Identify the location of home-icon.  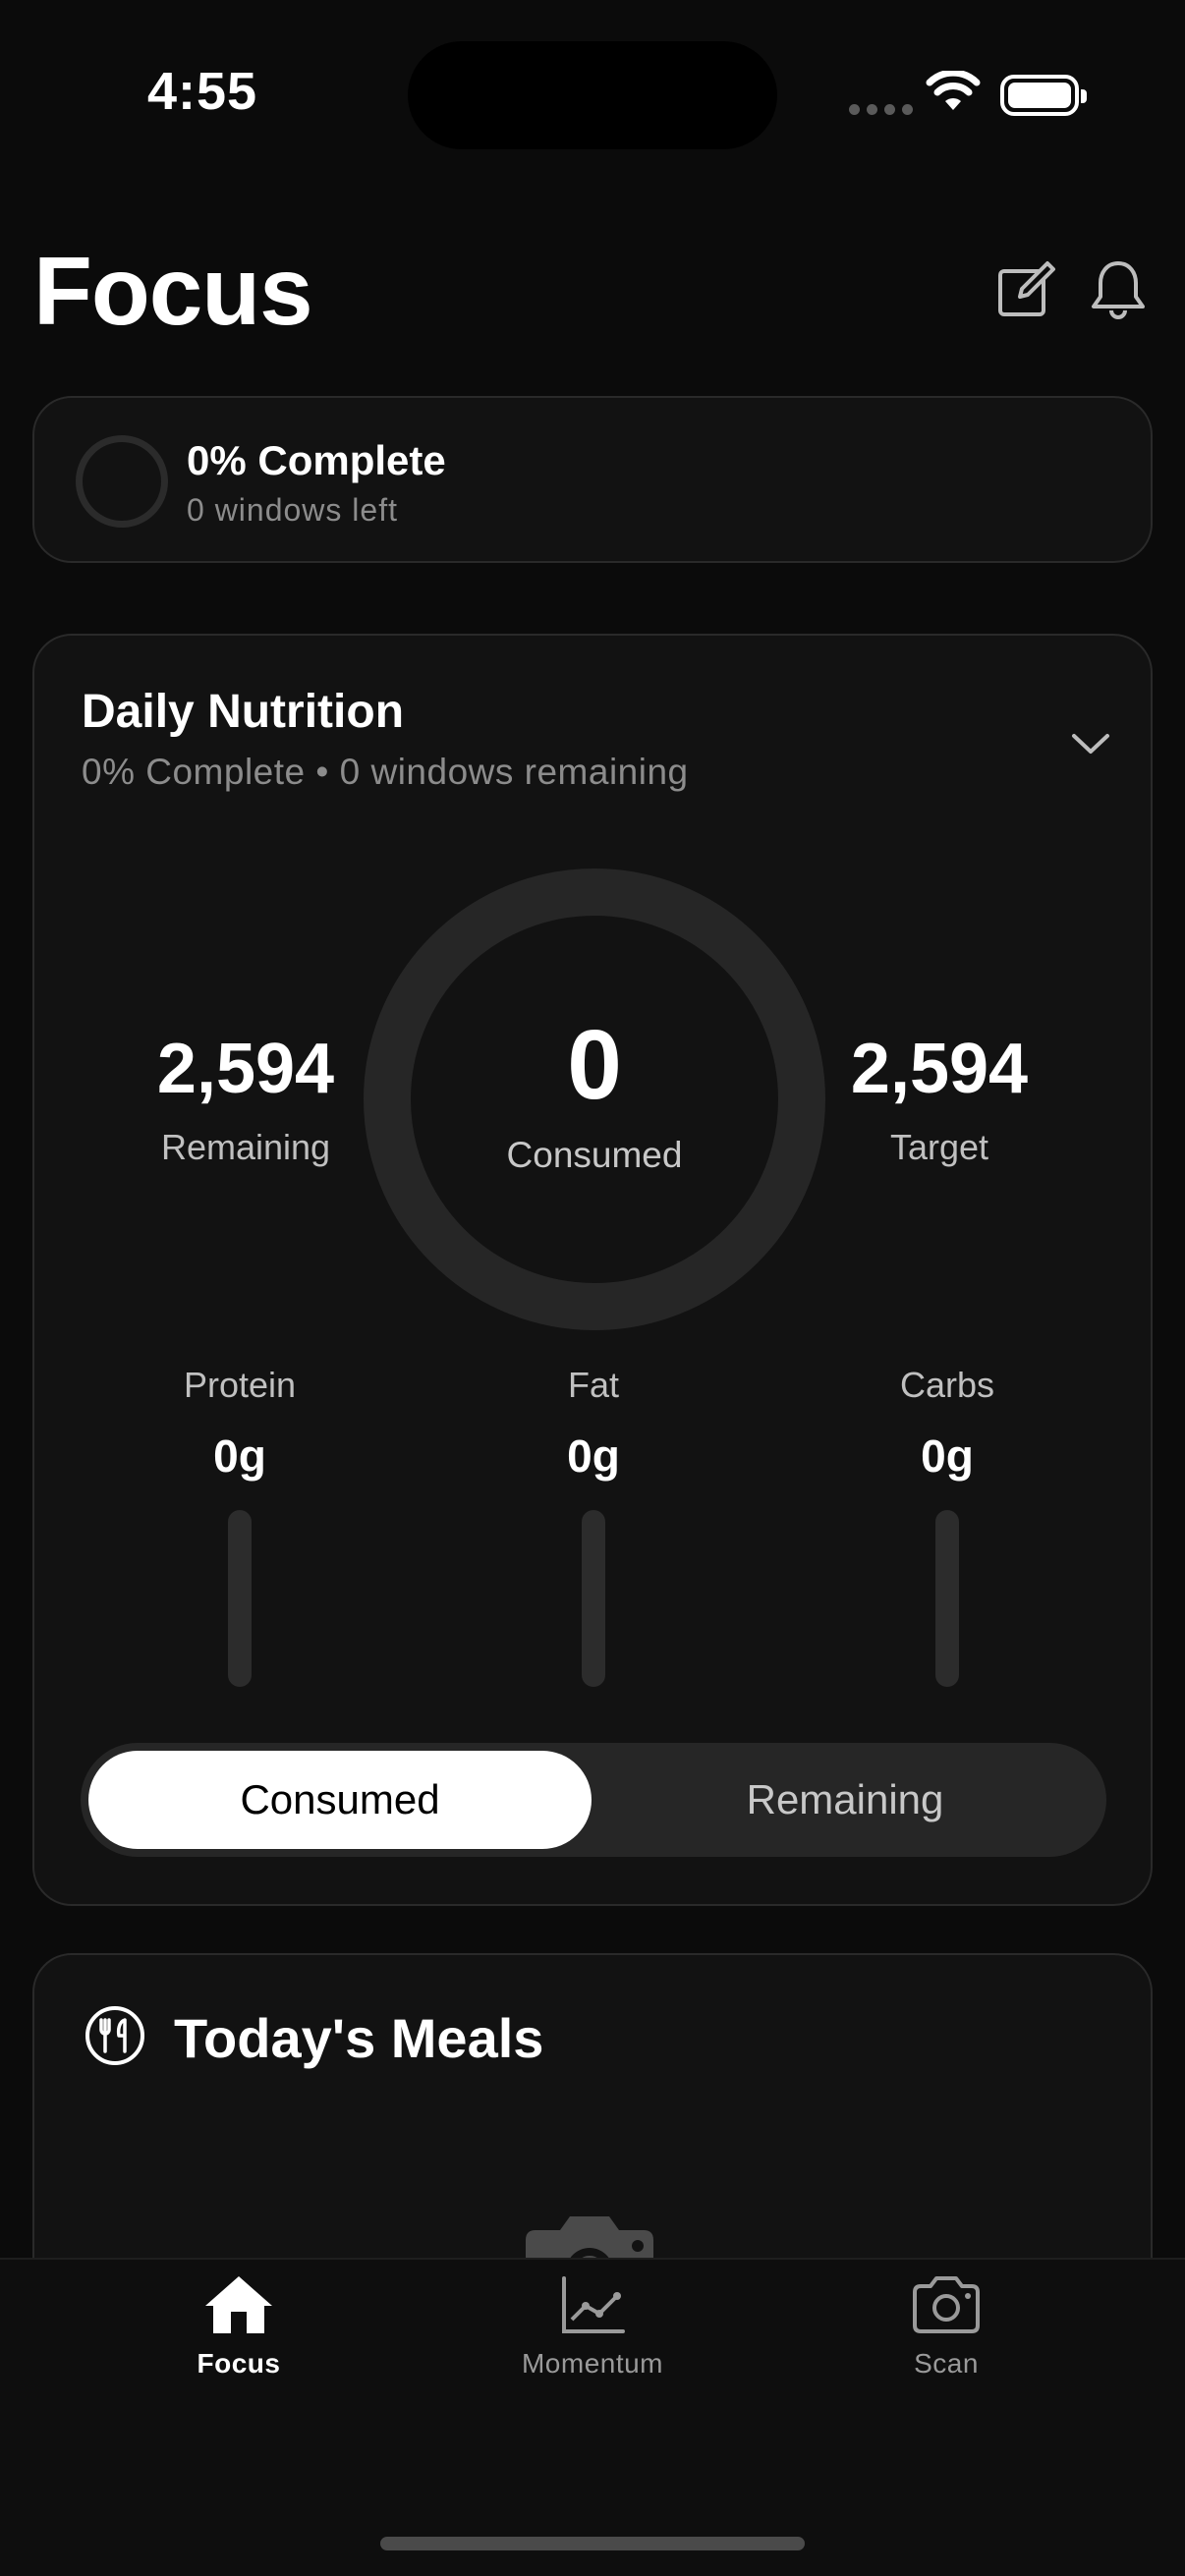
(239, 2305).